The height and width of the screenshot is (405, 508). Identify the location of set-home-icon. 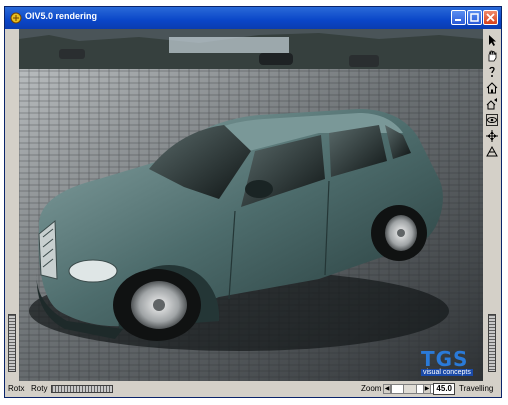
(491, 104).